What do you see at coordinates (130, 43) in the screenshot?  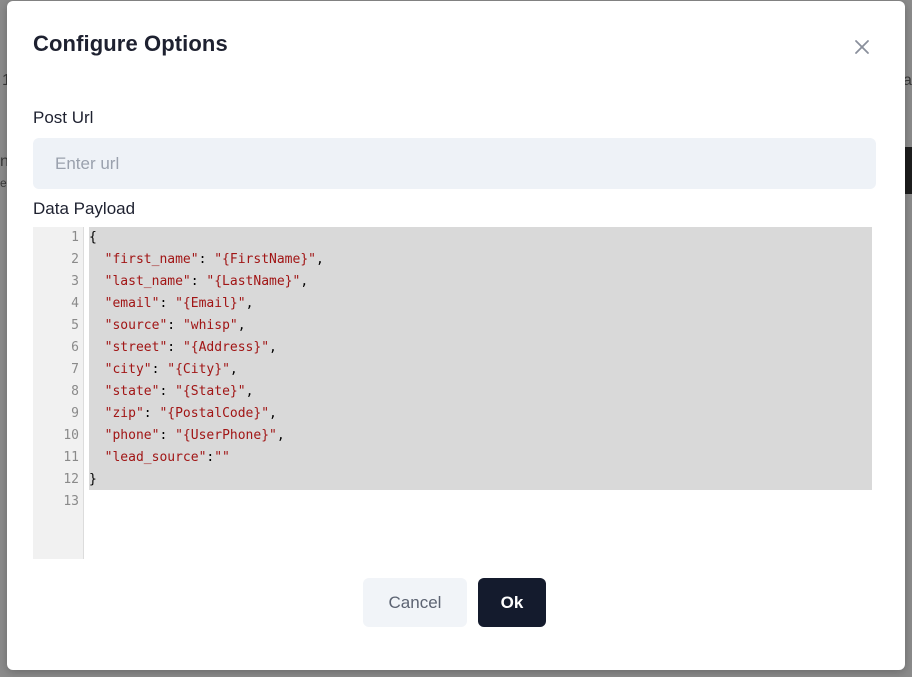 I see `dialog-title: Configure Options` at bounding box center [130, 43].